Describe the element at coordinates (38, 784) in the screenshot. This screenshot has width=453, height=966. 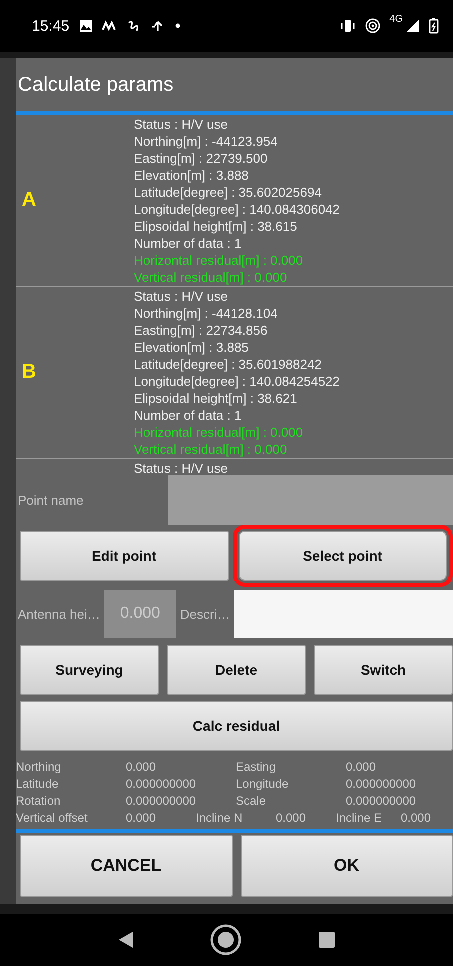
I see `result-label: Latitude` at that location.